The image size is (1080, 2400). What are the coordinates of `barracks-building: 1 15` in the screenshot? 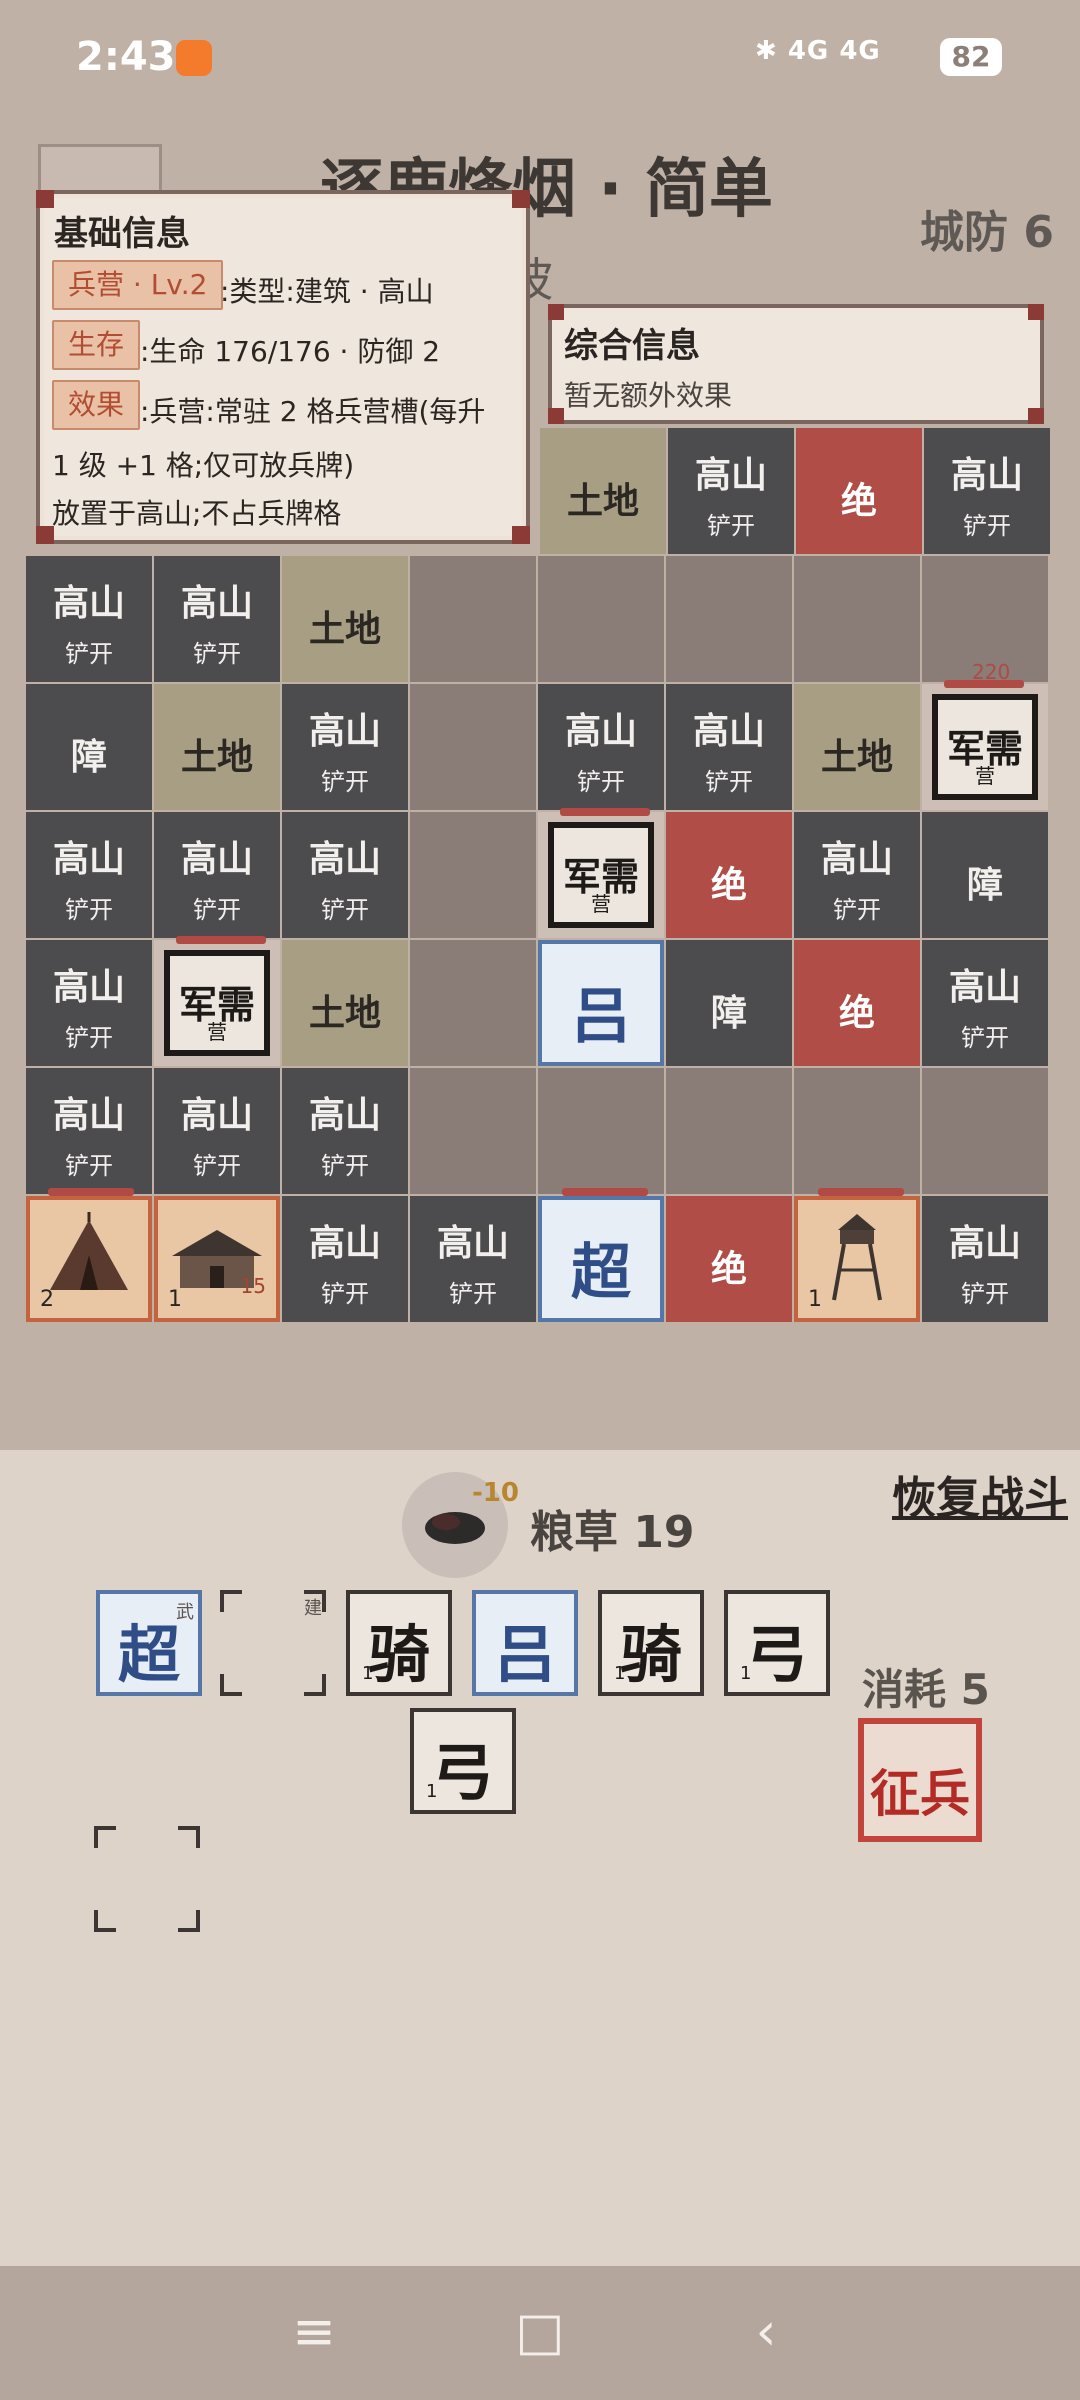 It's located at (217, 1259).